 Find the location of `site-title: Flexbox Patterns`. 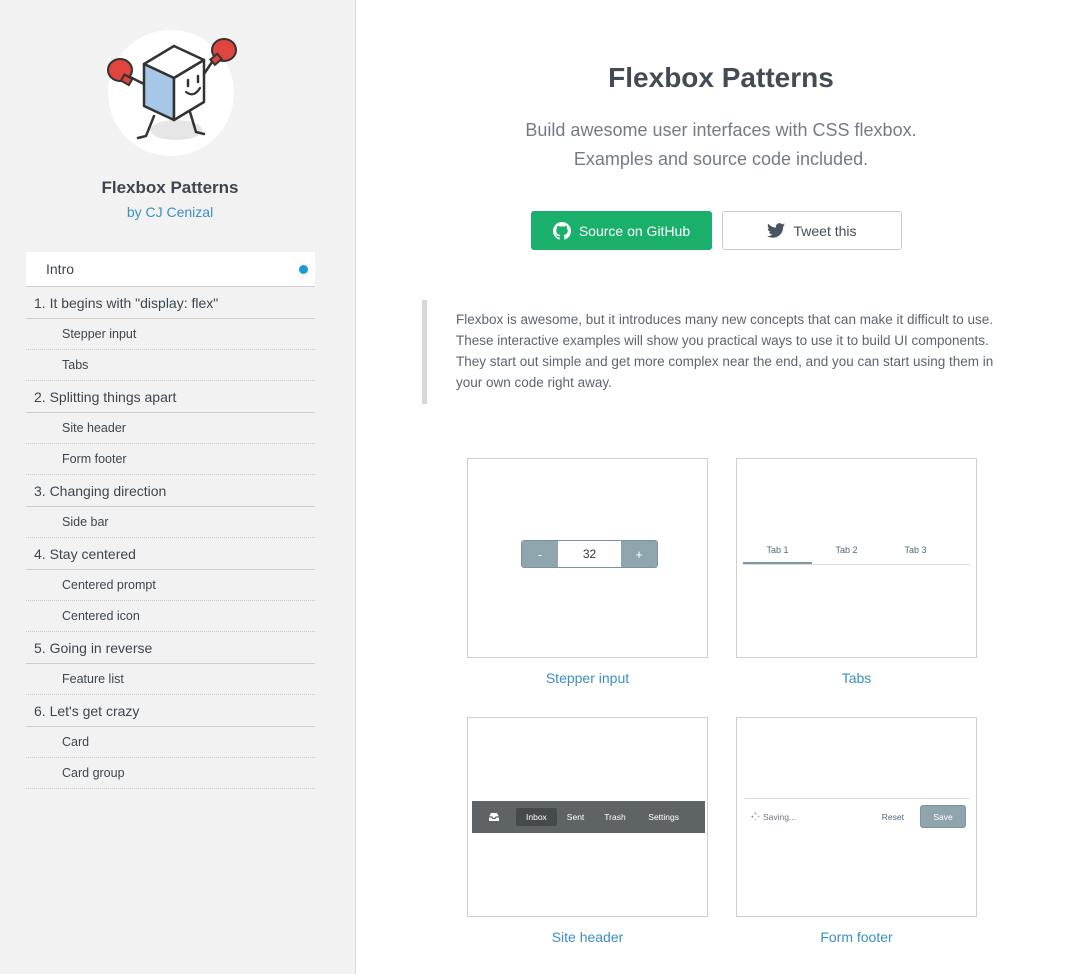

site-title: Flexbox Patterns is located at coordinates (170, 187).